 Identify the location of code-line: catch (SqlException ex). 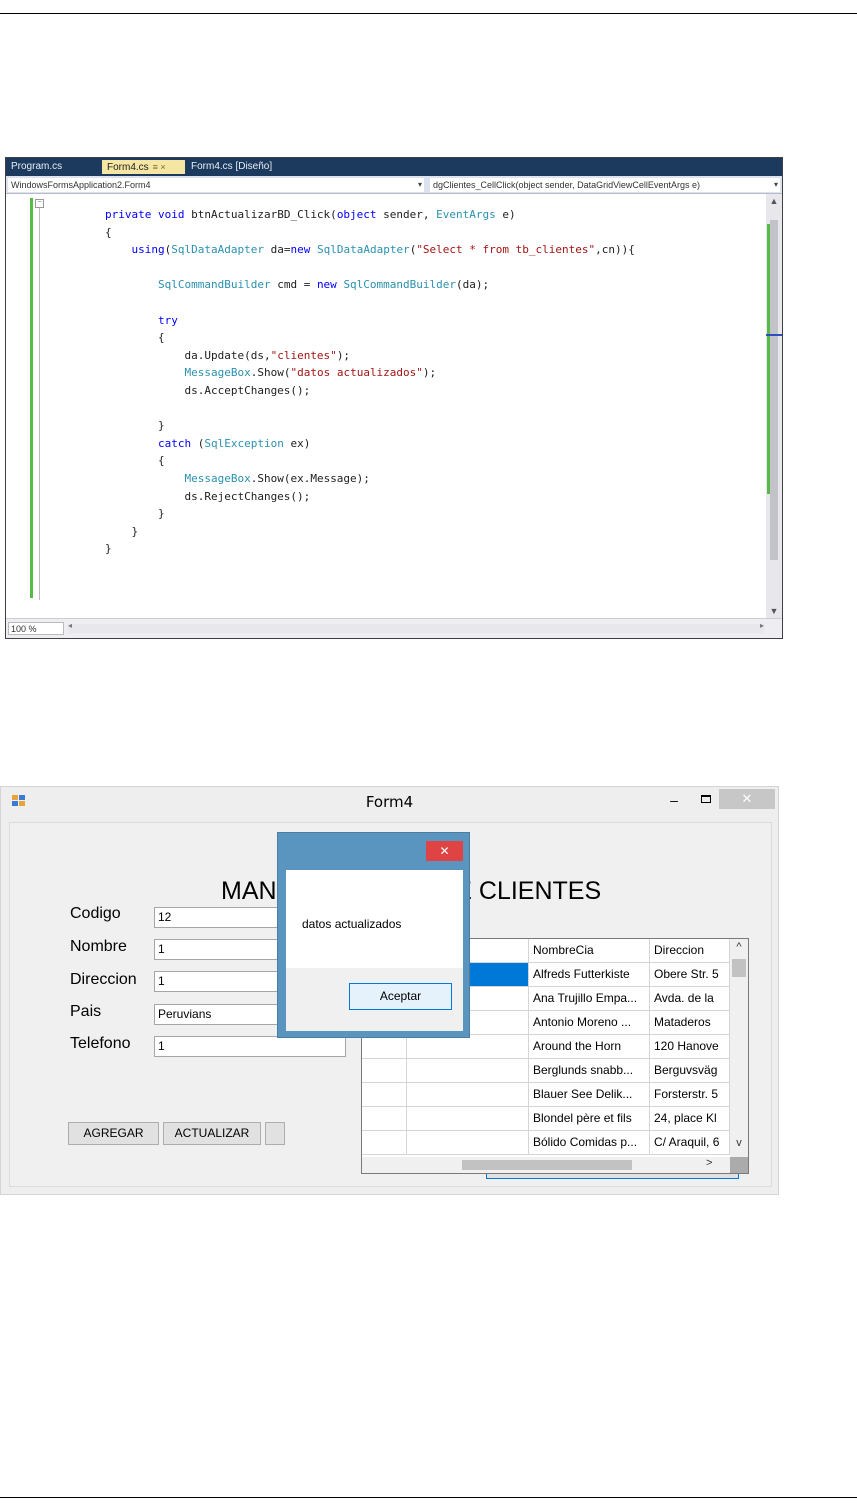
(234, 443).